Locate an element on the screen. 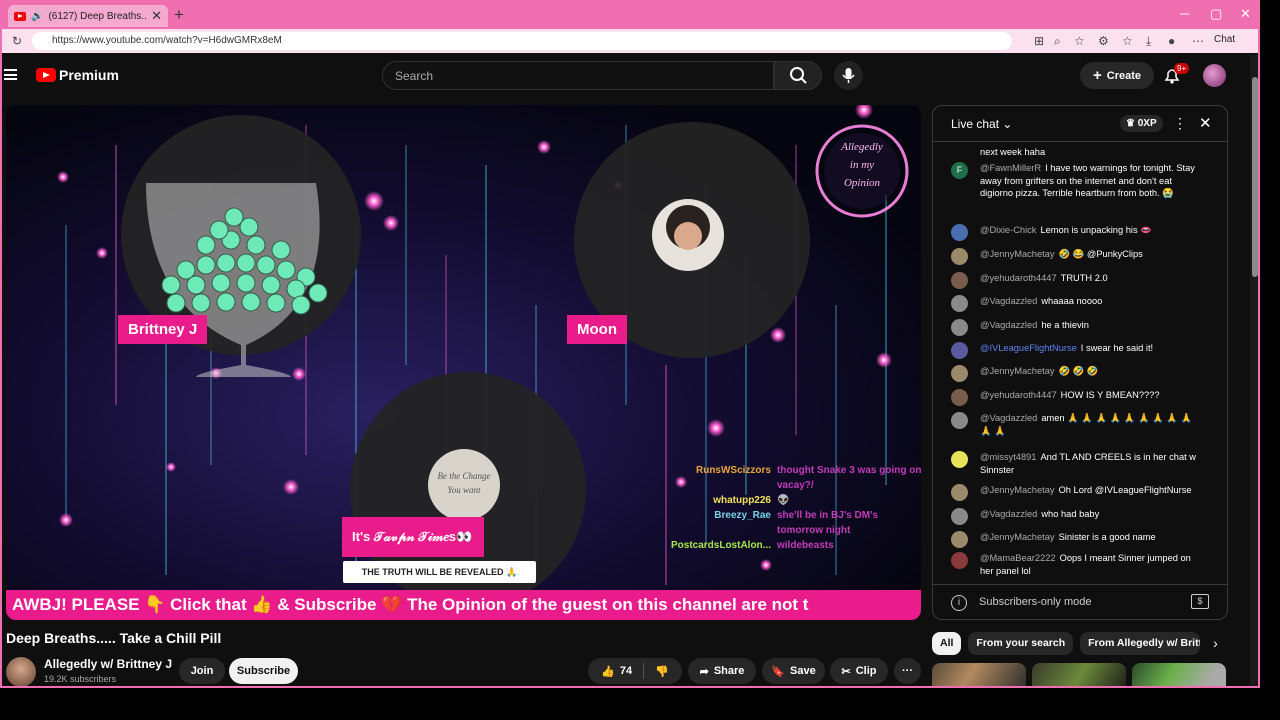 The height and width of the screenshot is (720, 1280). chat-message: @Vagdazzled whaaaa noooo is located at coordinates (1076, 303).